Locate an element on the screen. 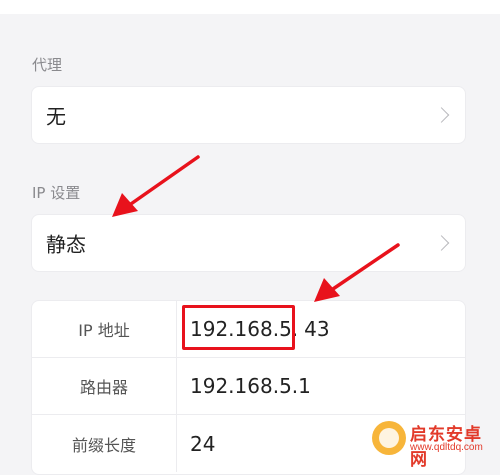 This screenshot has height=475, width=500. table-row-router: 路由器 192.168.5.1 is located at coordinates (248, 386).